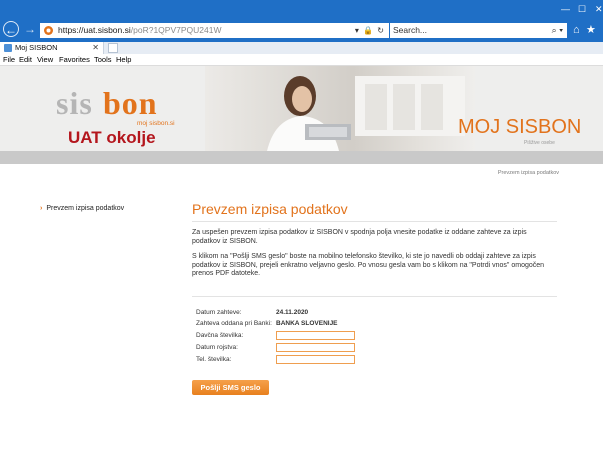  What do you see at coordinates (36, 47) in the screenshot?
I see `tab-title: Moj SISBON` at bounding box center [36, 47].